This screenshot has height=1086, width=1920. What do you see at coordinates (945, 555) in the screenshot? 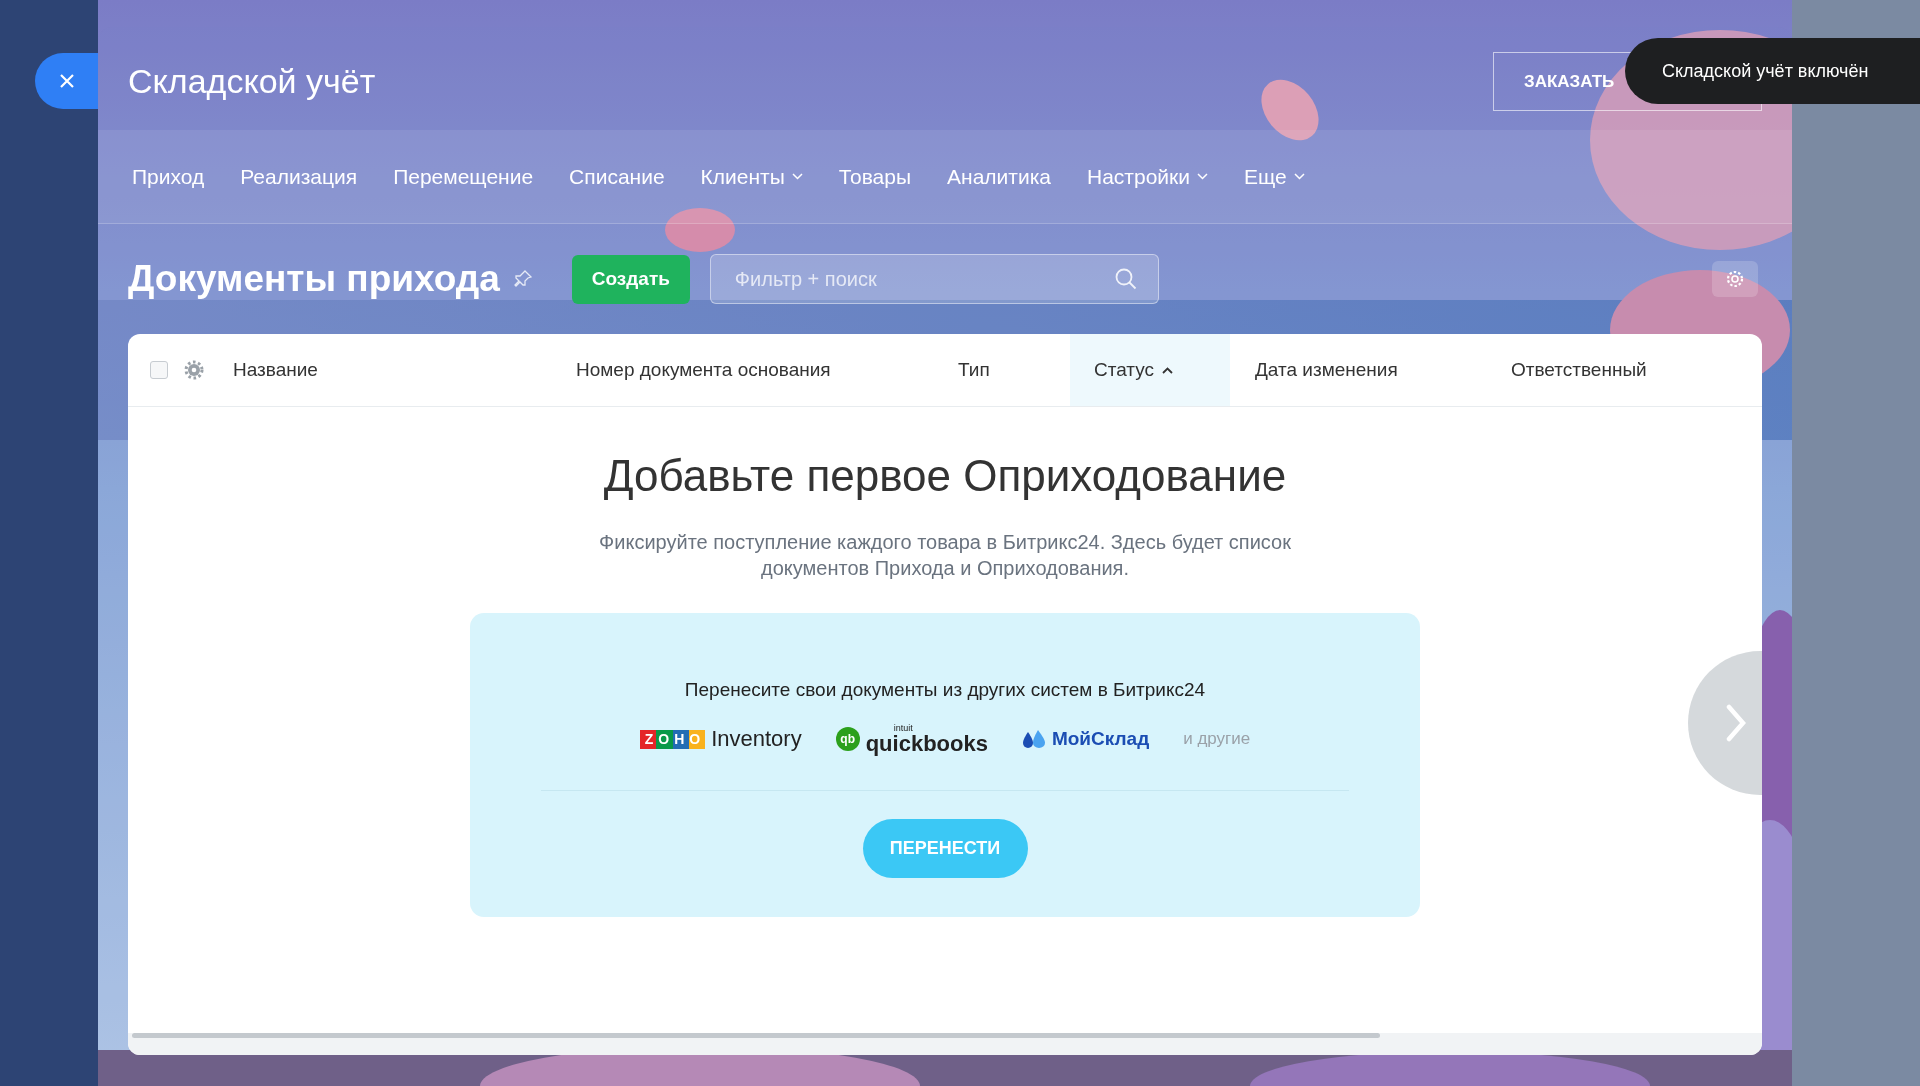
I see `empty-state-text: Фиксируйте поступление каждого товара в Битрикс24. Здесь будет список документов Прихода и Оприходования.` at bounding box center [945, 555].